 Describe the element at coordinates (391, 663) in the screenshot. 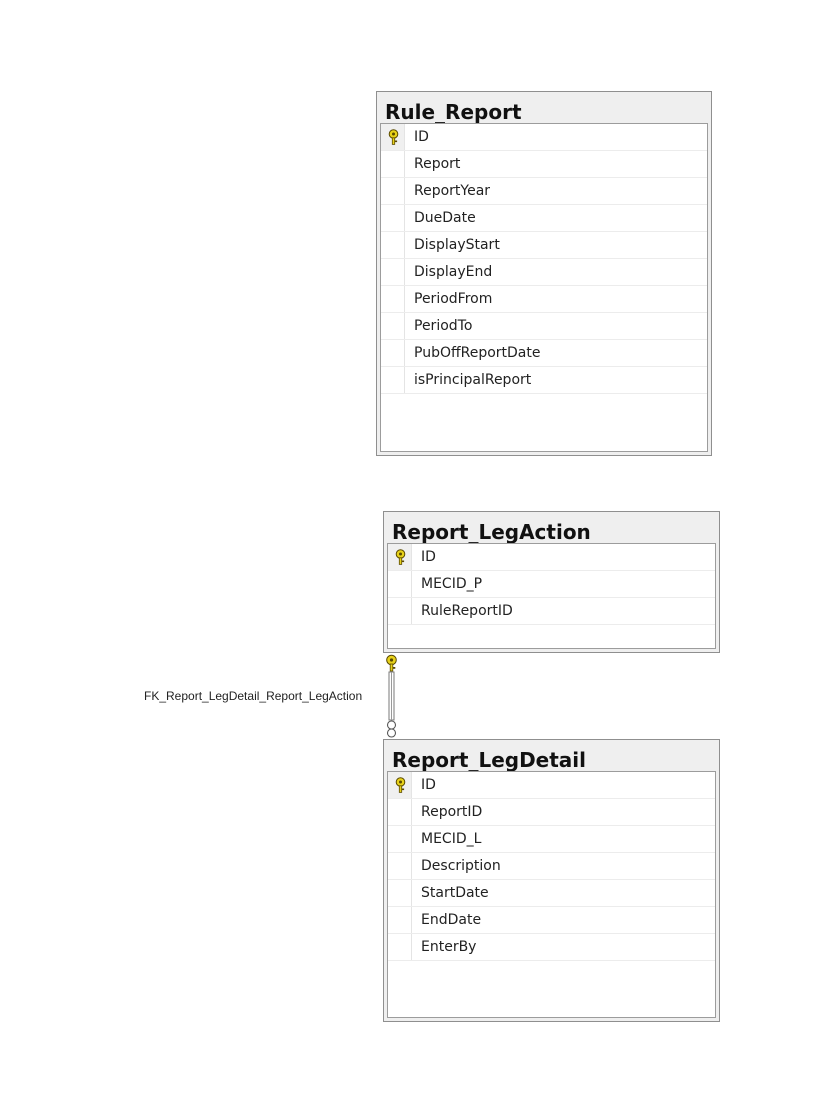

I see `relationship-key-end-icon` at that location.